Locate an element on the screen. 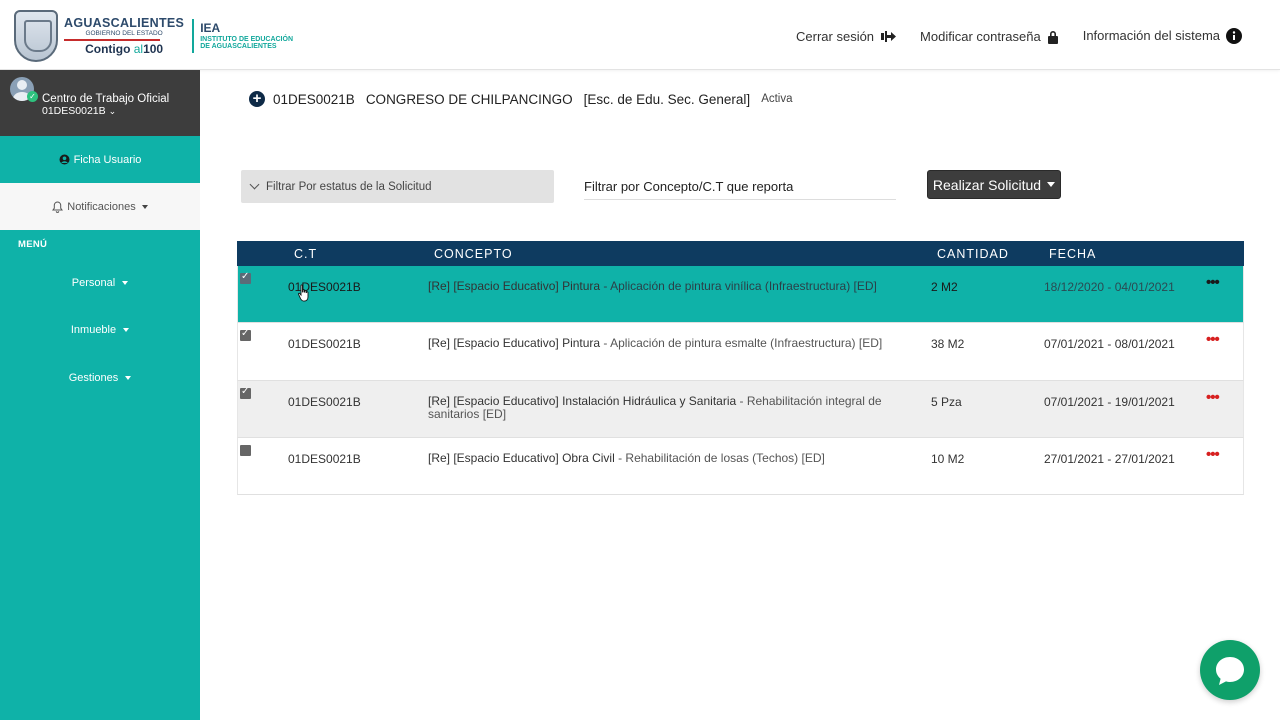  logout-label: Cerrar sesión is located at coordinates (835, 36).